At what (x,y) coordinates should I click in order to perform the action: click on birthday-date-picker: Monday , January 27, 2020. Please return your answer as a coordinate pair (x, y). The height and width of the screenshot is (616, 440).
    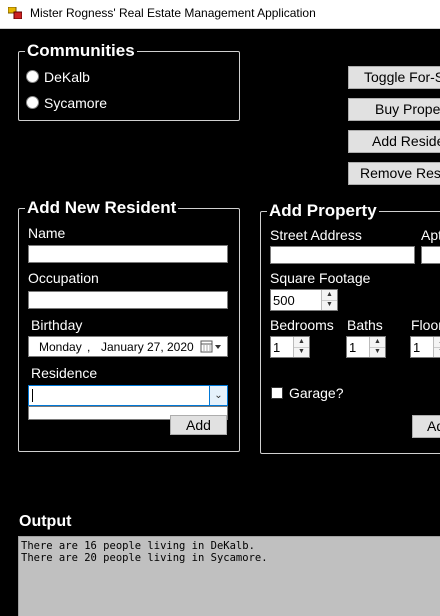
    Looking at the image, I should click on (128, 346).